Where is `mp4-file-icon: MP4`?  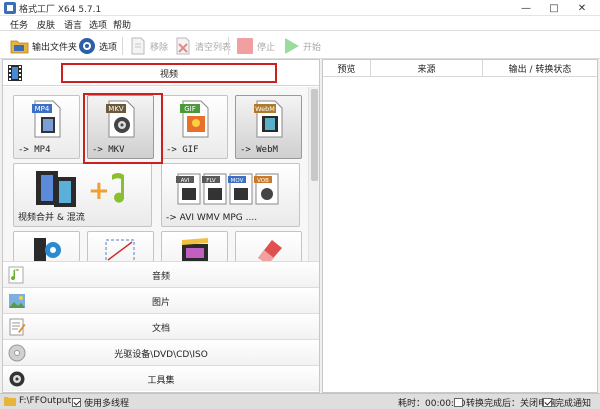 mp4-file-icon: MP4 is located at coordinates (46, 119).